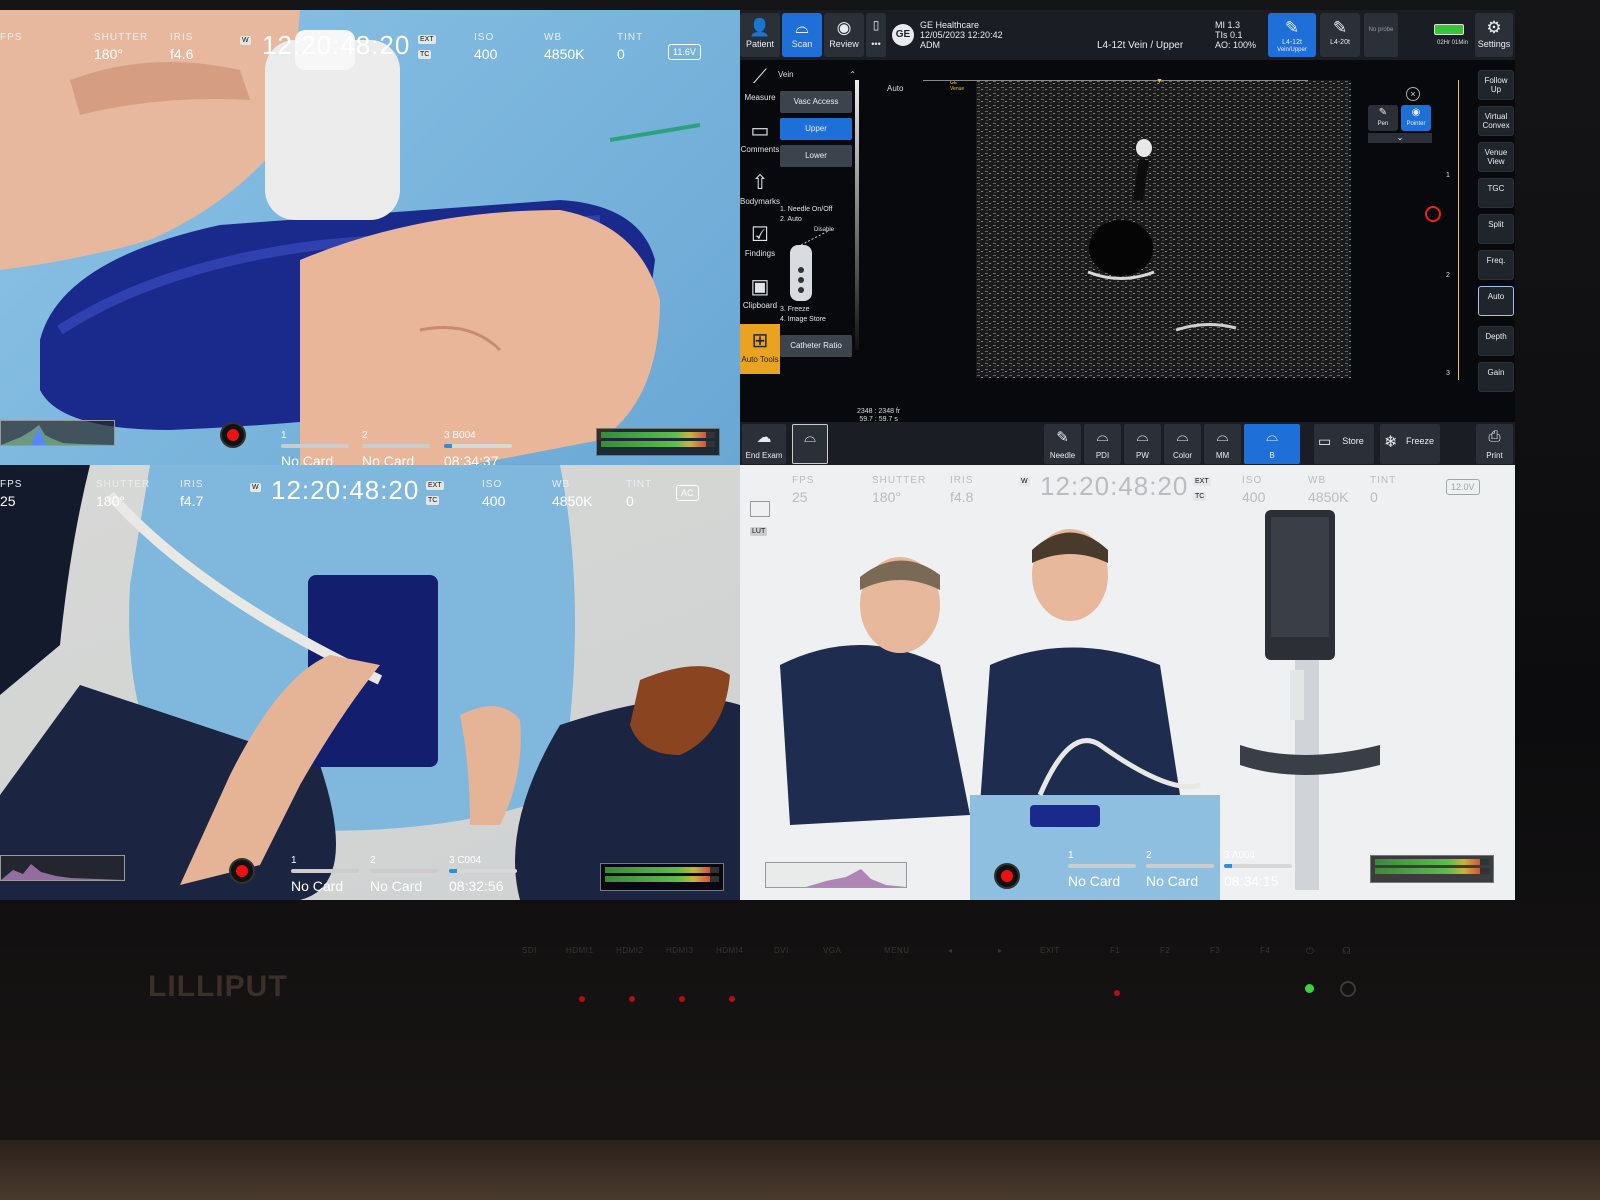 Image resolution: width=1600 pixels, height=1200 pixels. Describe the element at coordinates (191, 501) in the screenshot. I see `iris-value: f4.7` at that location.